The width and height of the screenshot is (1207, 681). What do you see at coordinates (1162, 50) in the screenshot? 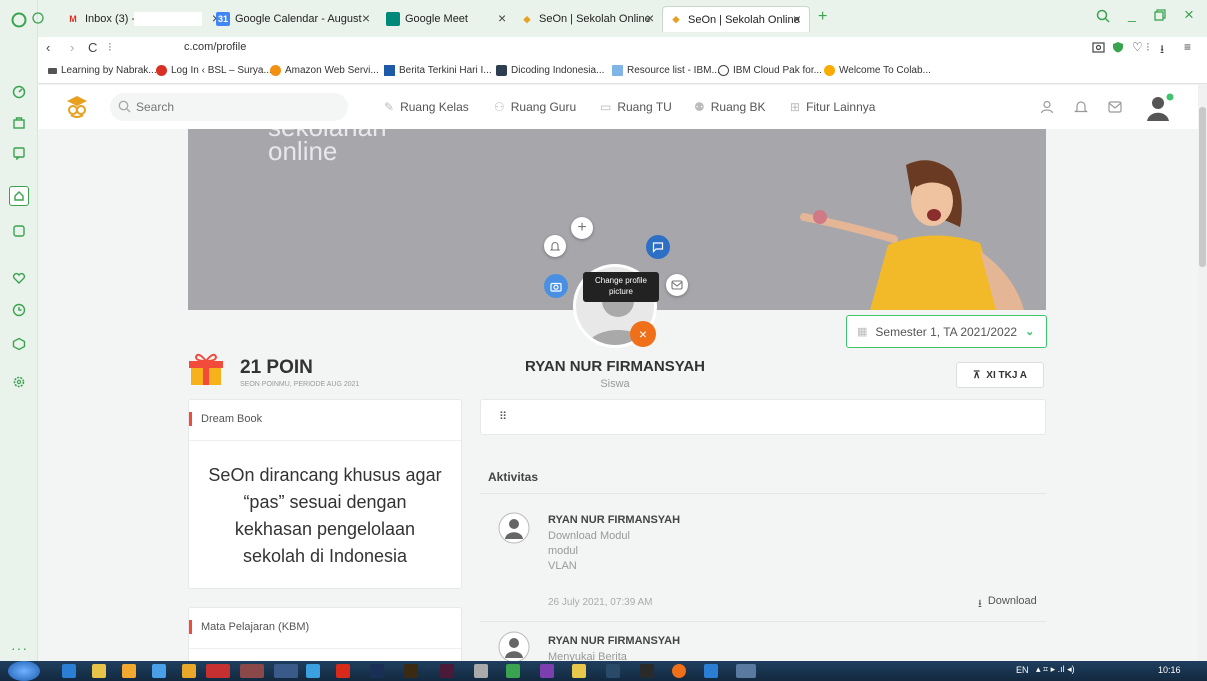
I see `download-icon: ⭳` at bounding box center [1162, 50].